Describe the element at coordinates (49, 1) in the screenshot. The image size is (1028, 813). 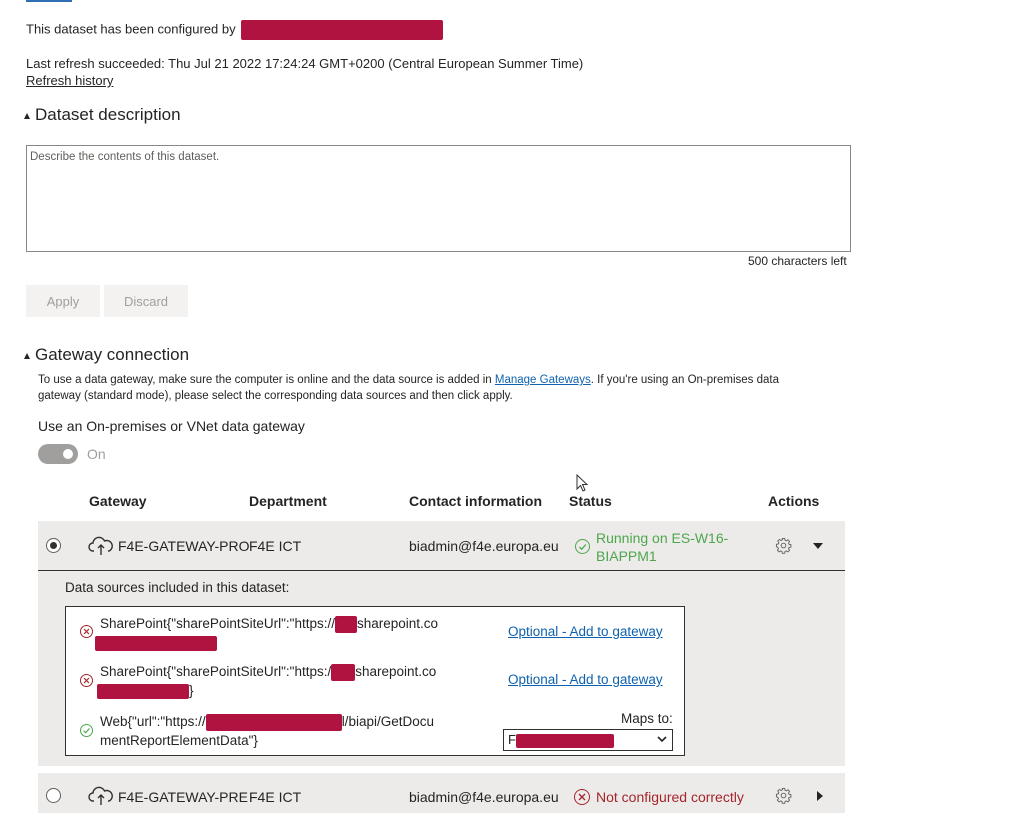
I see `top-link-underline` at that location.